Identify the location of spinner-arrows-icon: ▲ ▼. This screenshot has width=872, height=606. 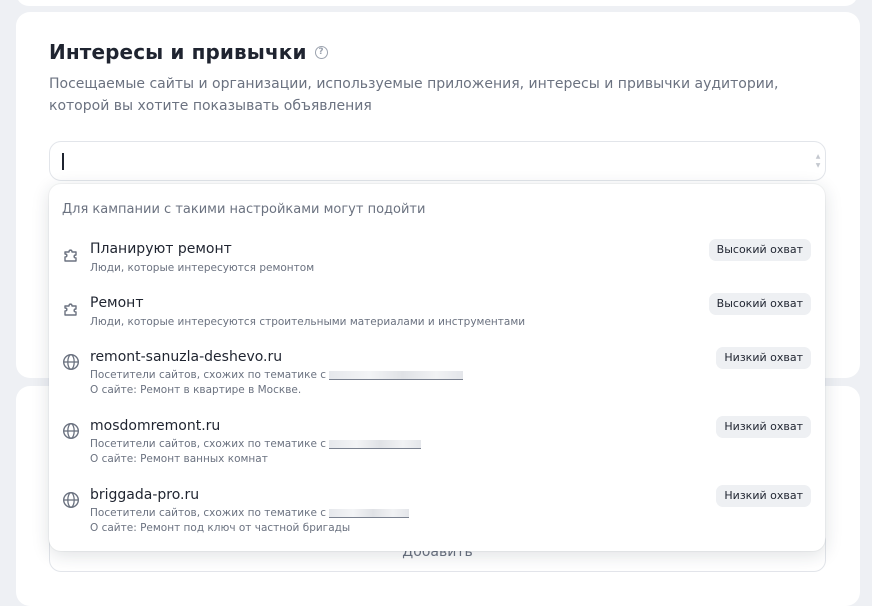
(818, 161).